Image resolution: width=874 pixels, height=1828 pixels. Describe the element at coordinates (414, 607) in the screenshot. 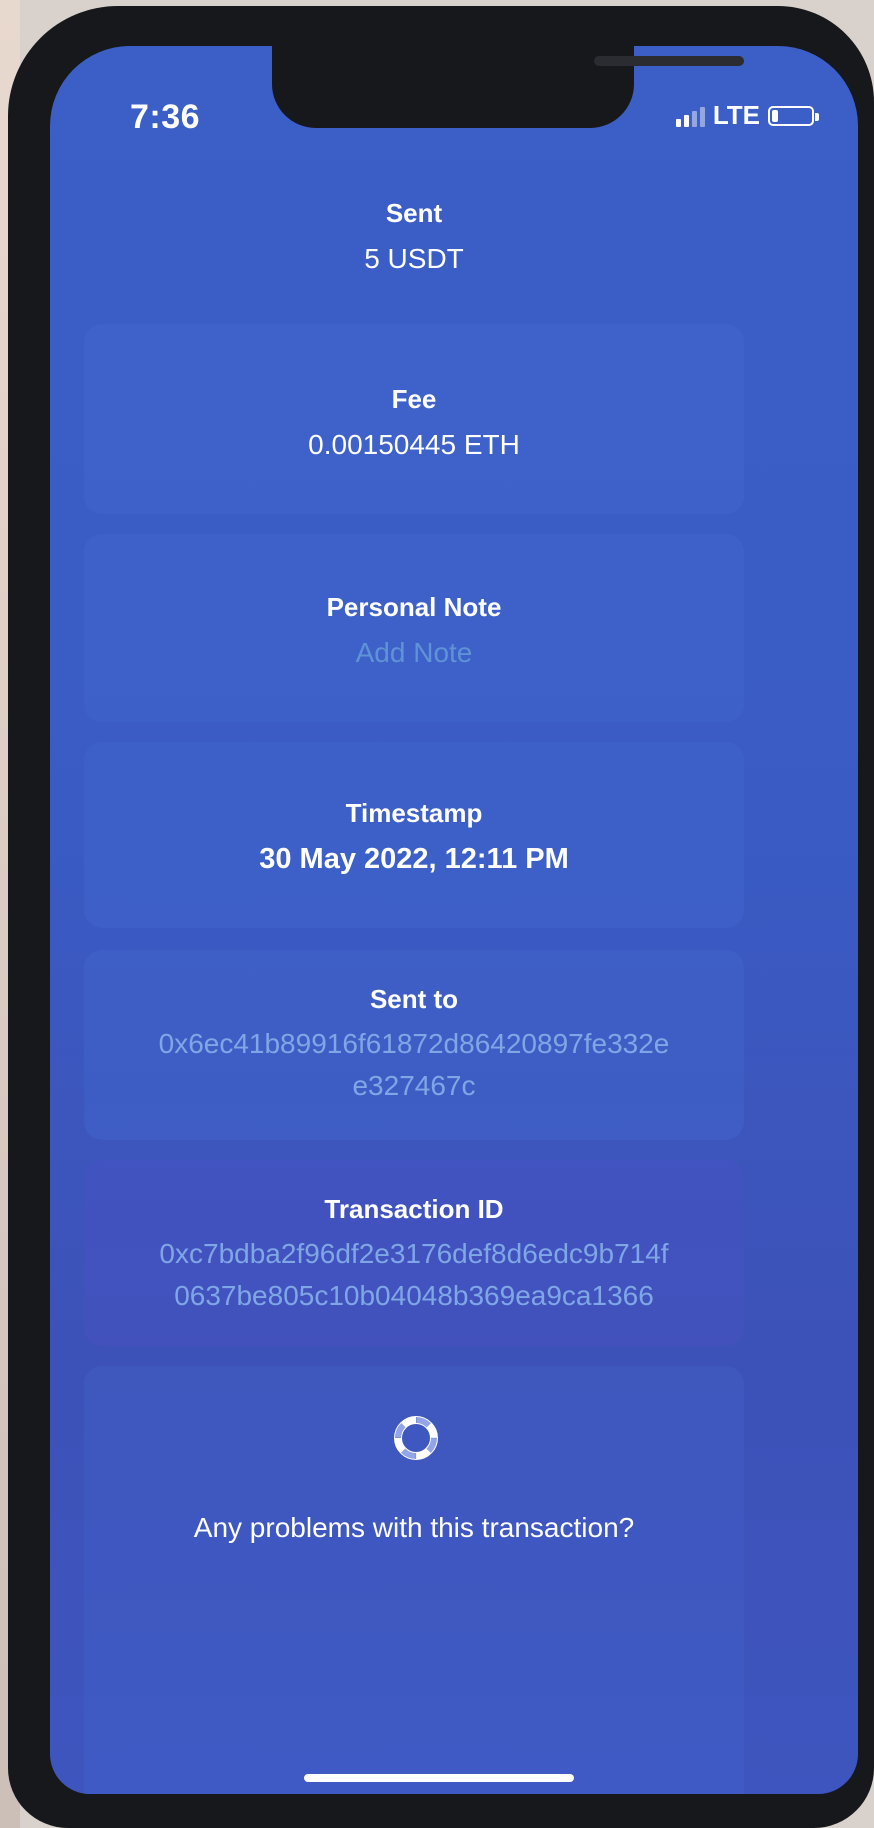

I see `personal-note-label: Personal Note` at that location.